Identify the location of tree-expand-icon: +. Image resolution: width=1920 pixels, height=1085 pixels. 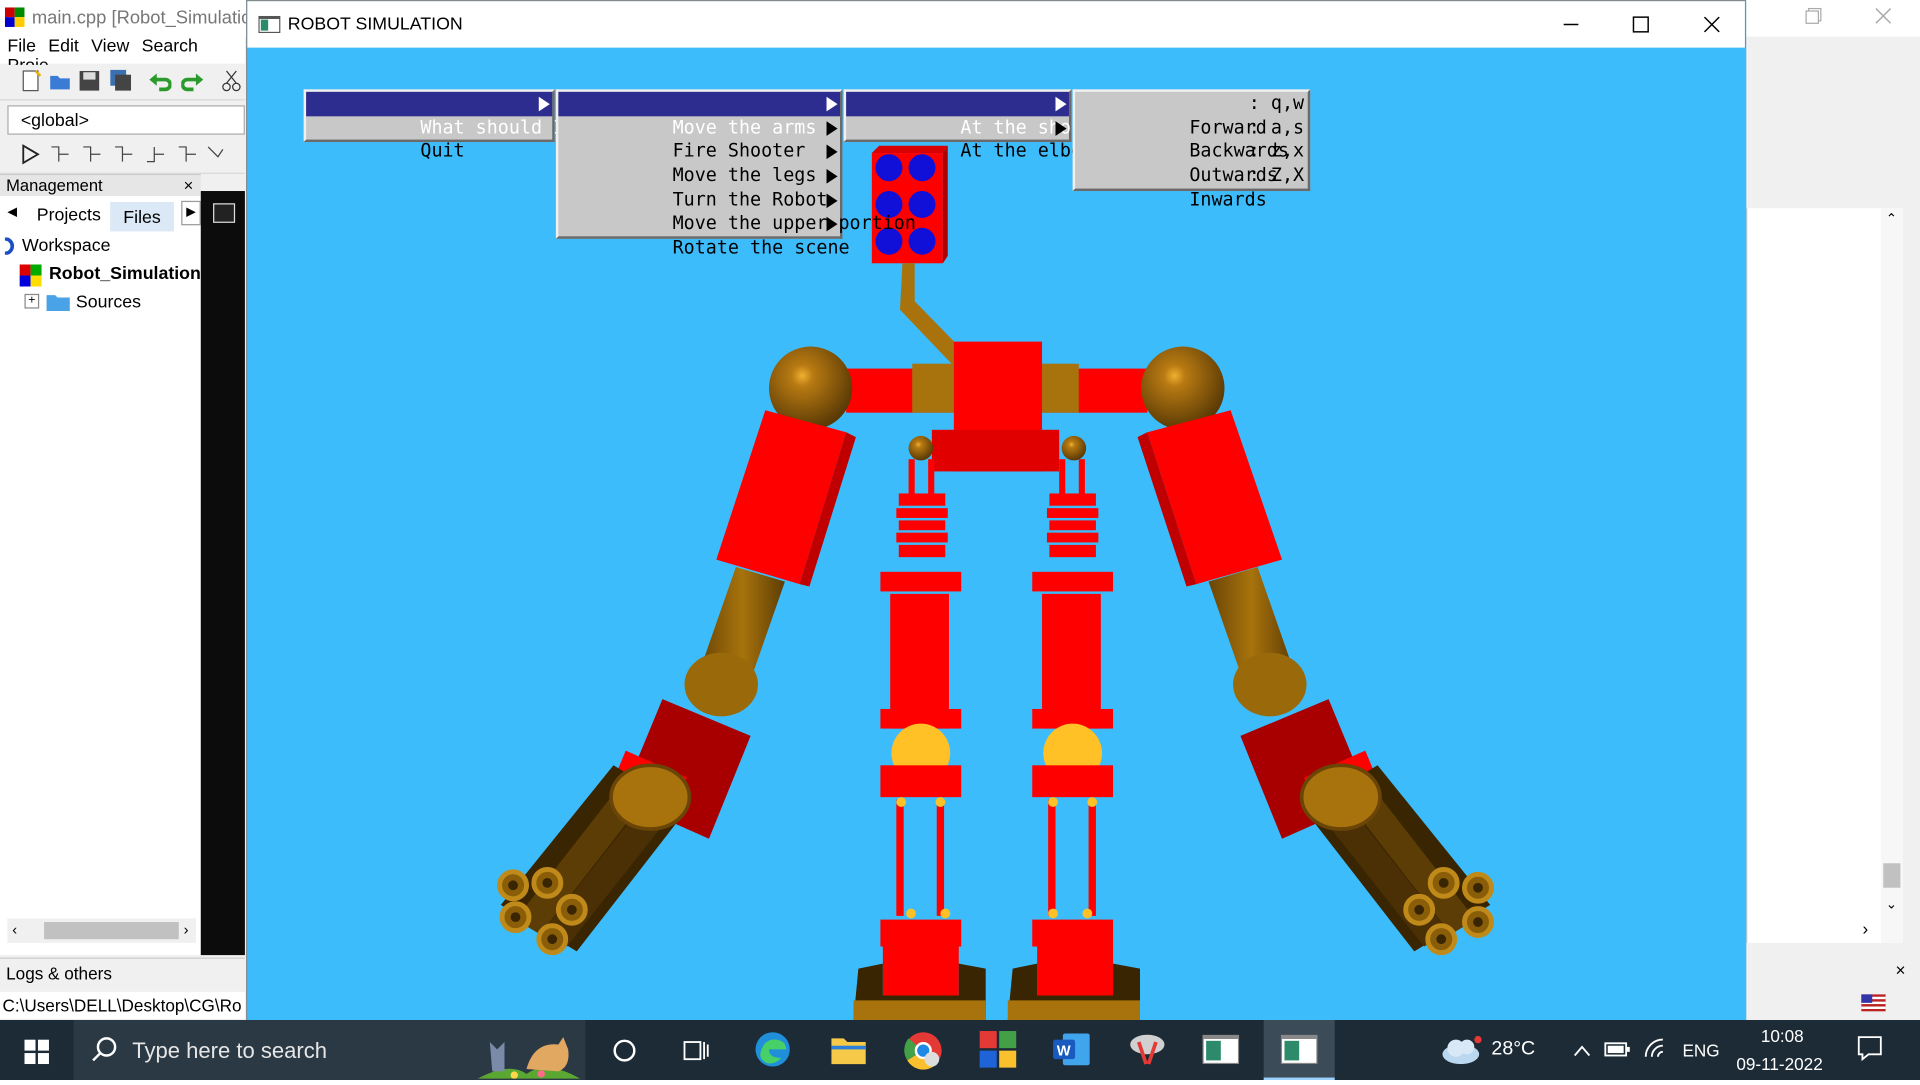
(32, 301).